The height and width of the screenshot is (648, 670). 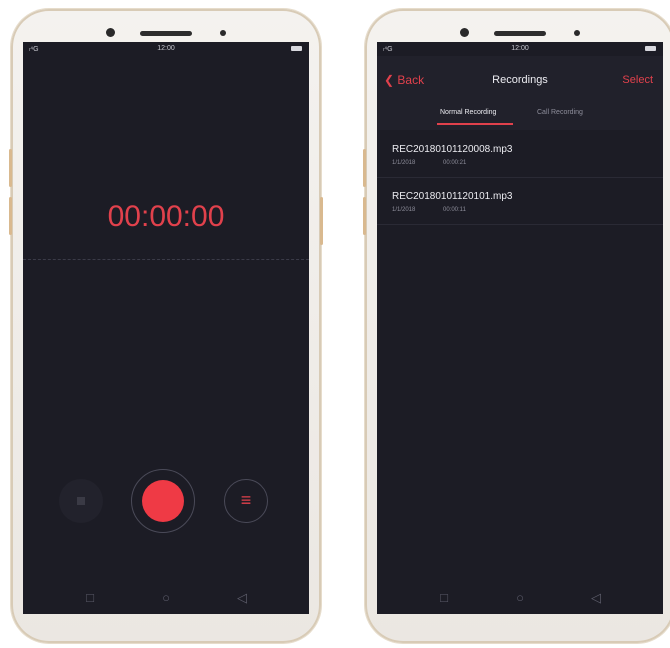 What do you see at coordinates (520, 80) in the screenshot?
I see `page-title: Recordings` at bounding box center [520, 80].